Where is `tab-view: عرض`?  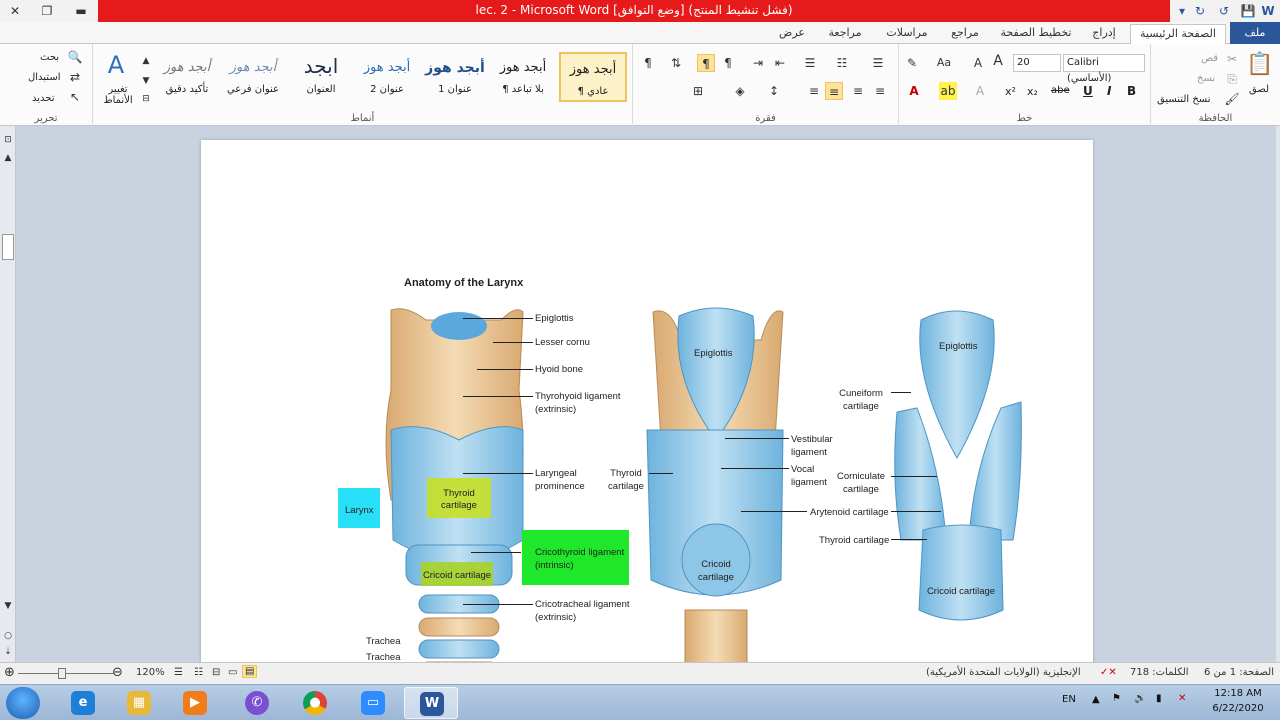
tab-view: عرض is located at coordinates (792, 34).